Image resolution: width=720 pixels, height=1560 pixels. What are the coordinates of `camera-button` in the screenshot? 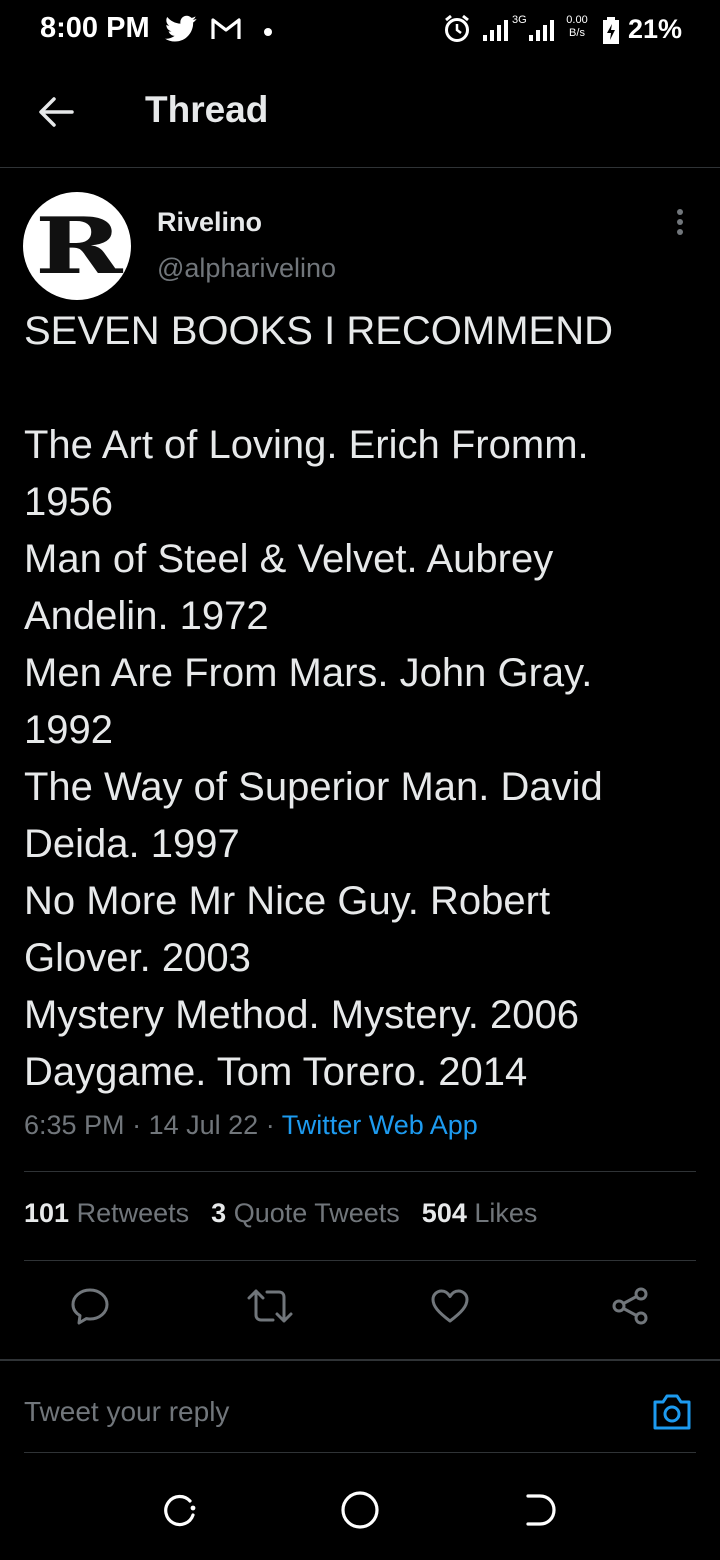 It's located at (672, 1414).